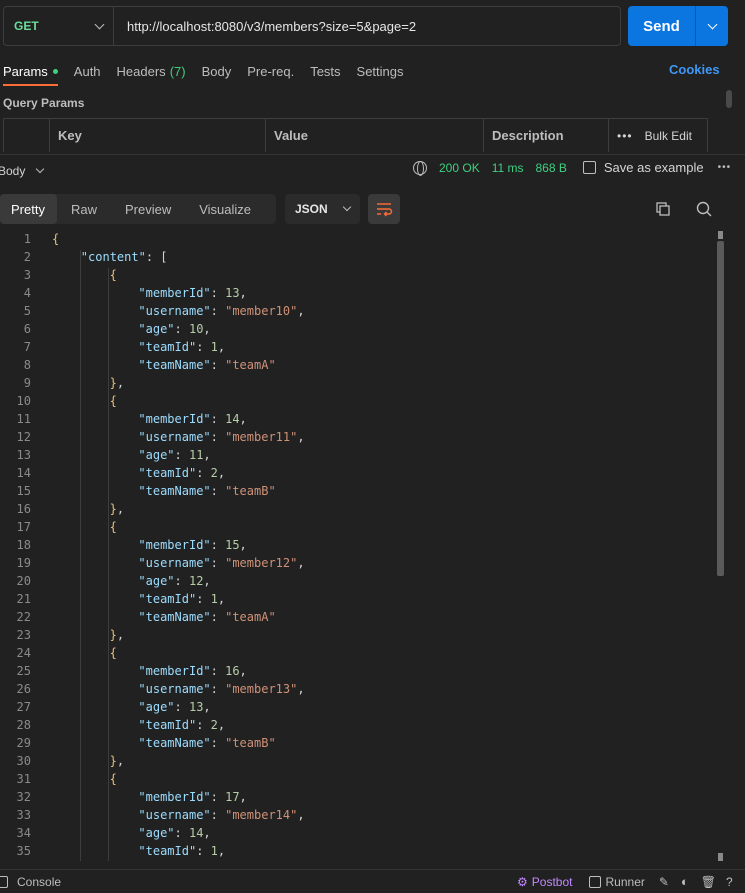  I want to click on view-raw: Raw, so click(84, 209).